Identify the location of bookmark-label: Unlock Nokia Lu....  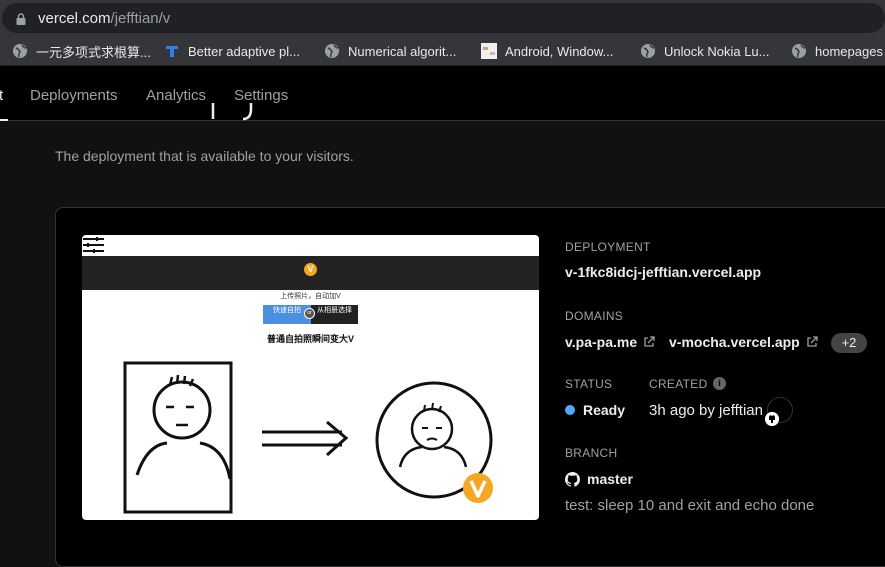
(717, 51).